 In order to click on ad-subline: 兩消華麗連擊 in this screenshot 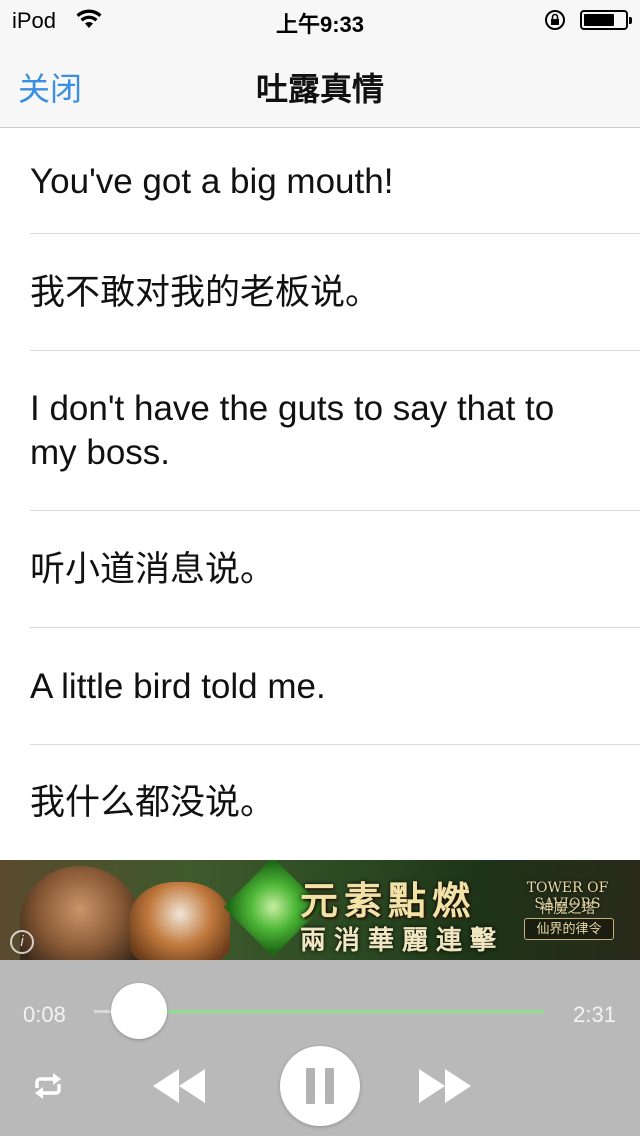, I will do `click(402, 941)`.